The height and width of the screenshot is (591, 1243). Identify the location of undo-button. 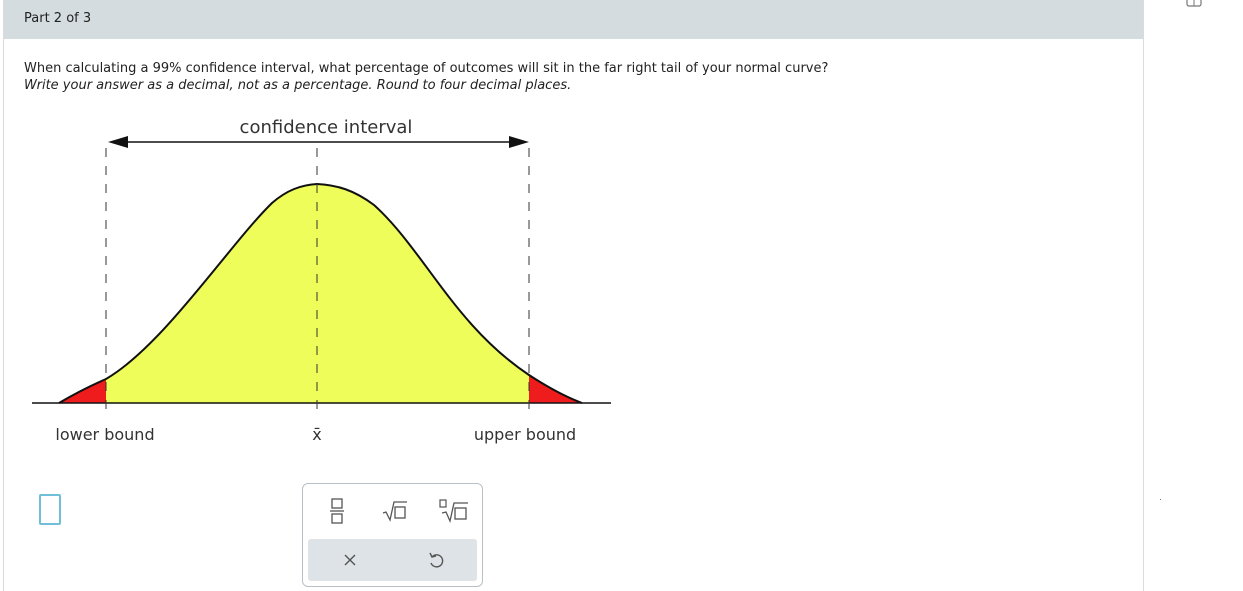
(436, 560).